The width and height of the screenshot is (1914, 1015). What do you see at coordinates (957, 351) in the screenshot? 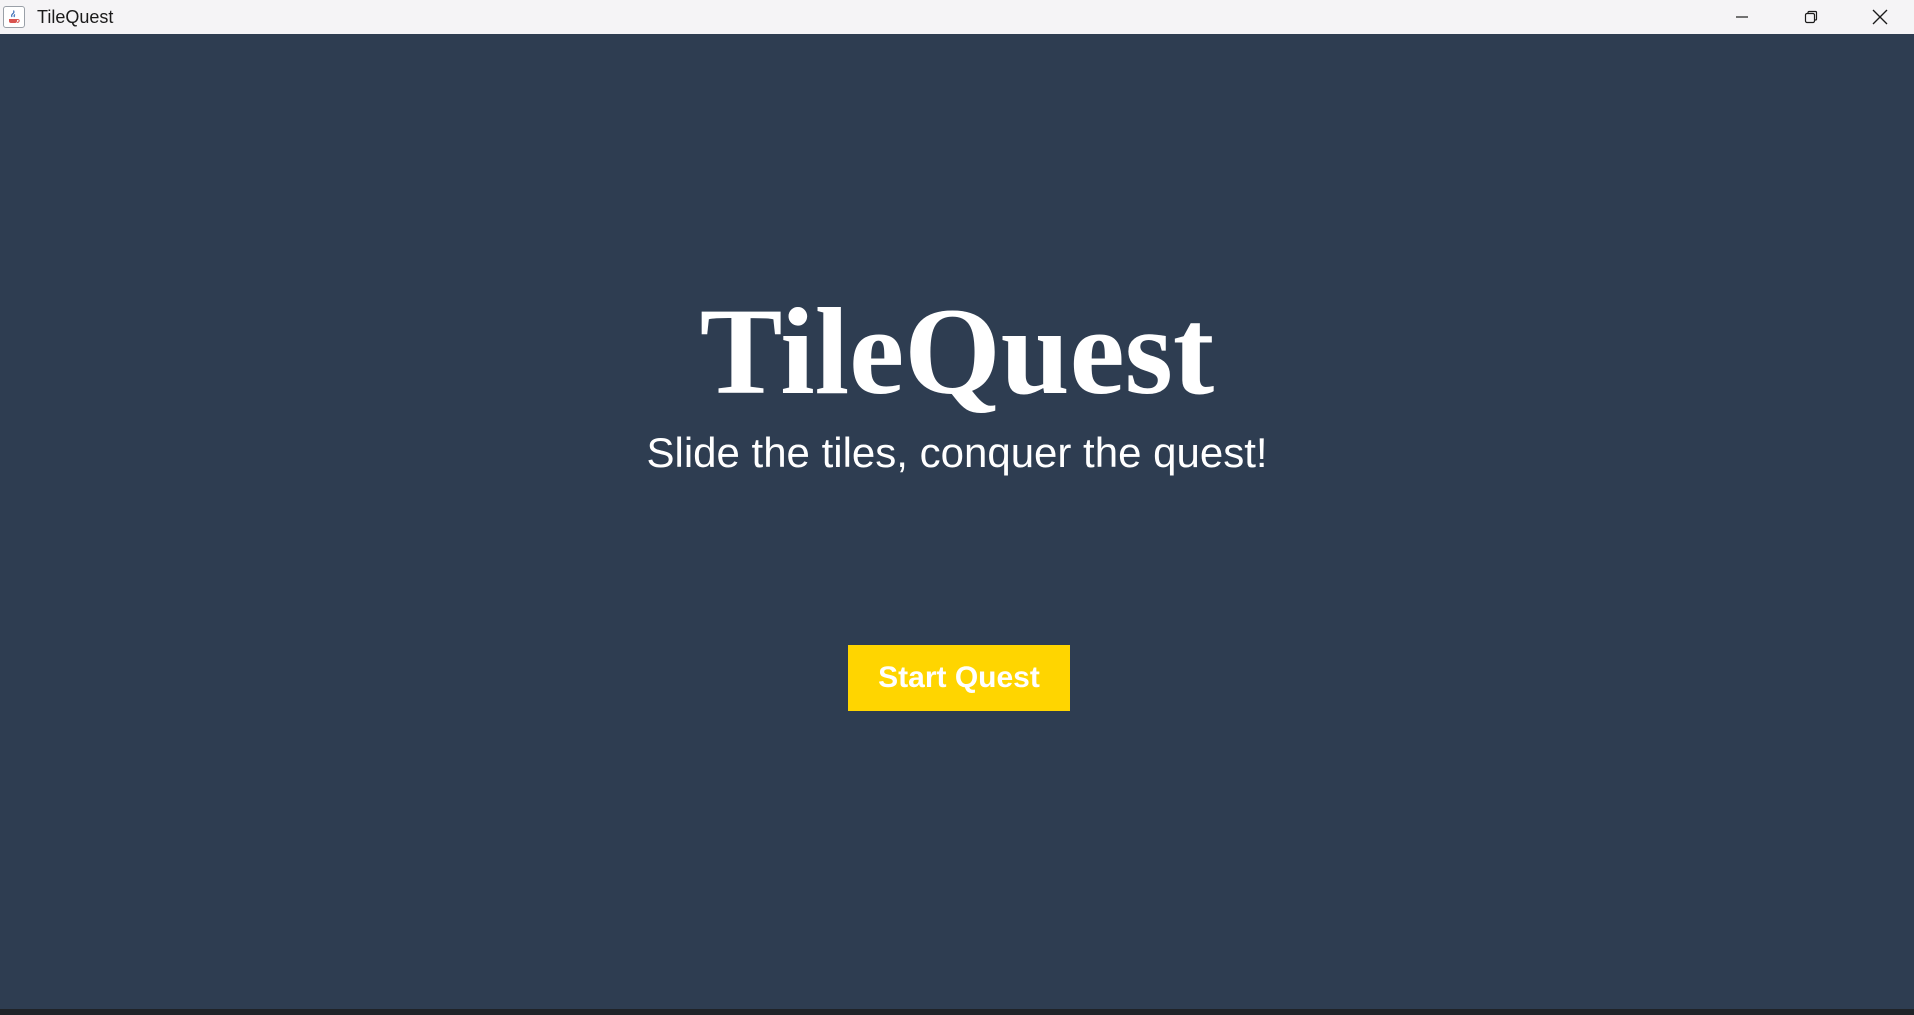
I see `game-title: TileQuest` at bounding box center [957, 351].